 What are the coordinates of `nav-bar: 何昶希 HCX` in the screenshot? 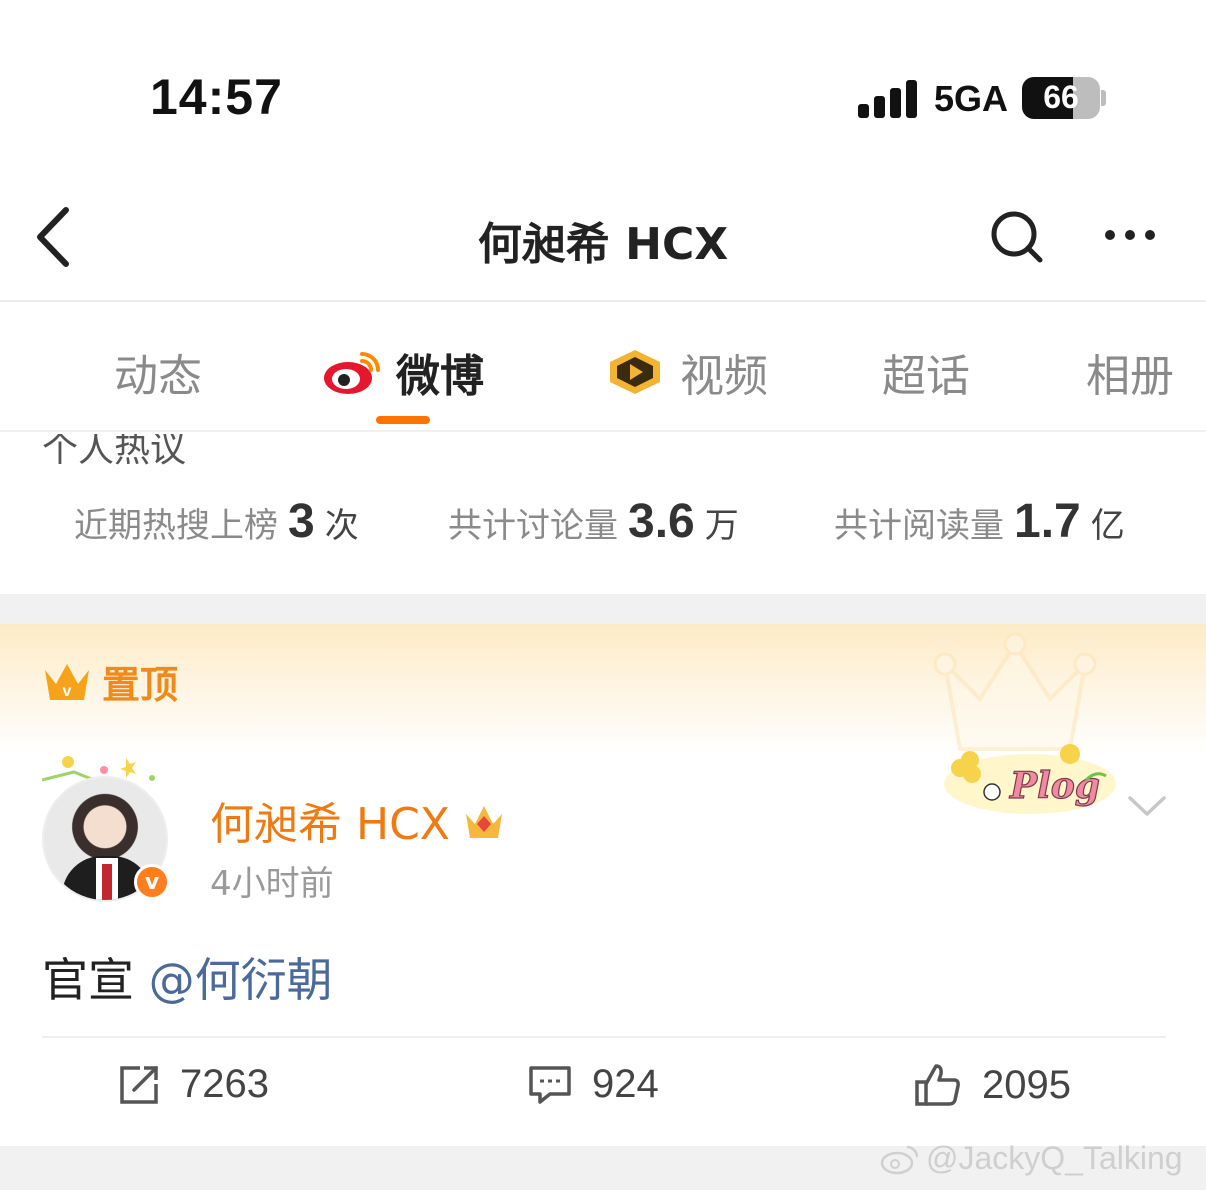 It's located at (603, 236).